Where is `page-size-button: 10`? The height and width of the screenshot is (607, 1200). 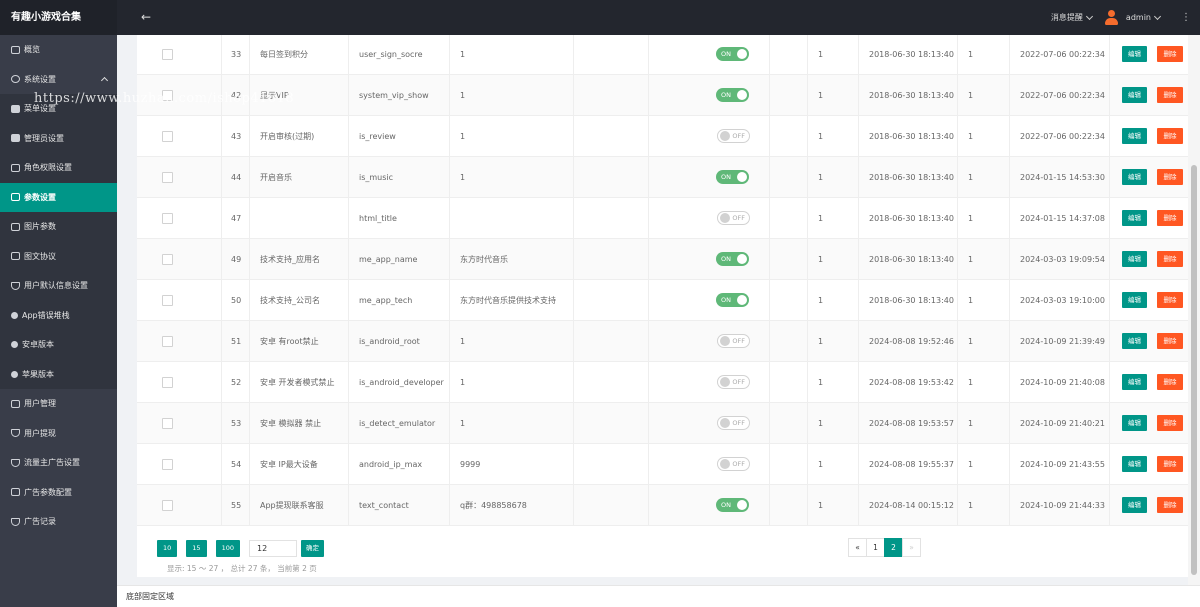 page-size-button: 10 is located at coordinates (167, 548).